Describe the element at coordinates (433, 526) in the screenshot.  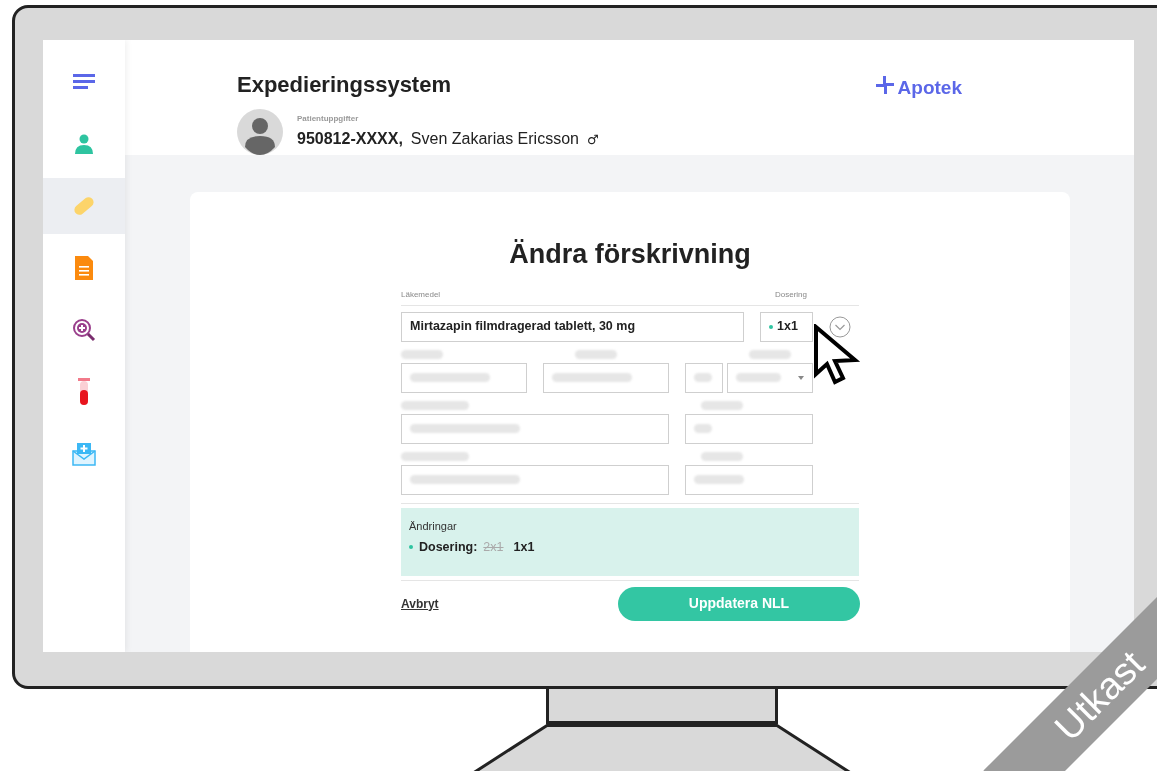
I see `changes-heading: Ändringar` at that location.